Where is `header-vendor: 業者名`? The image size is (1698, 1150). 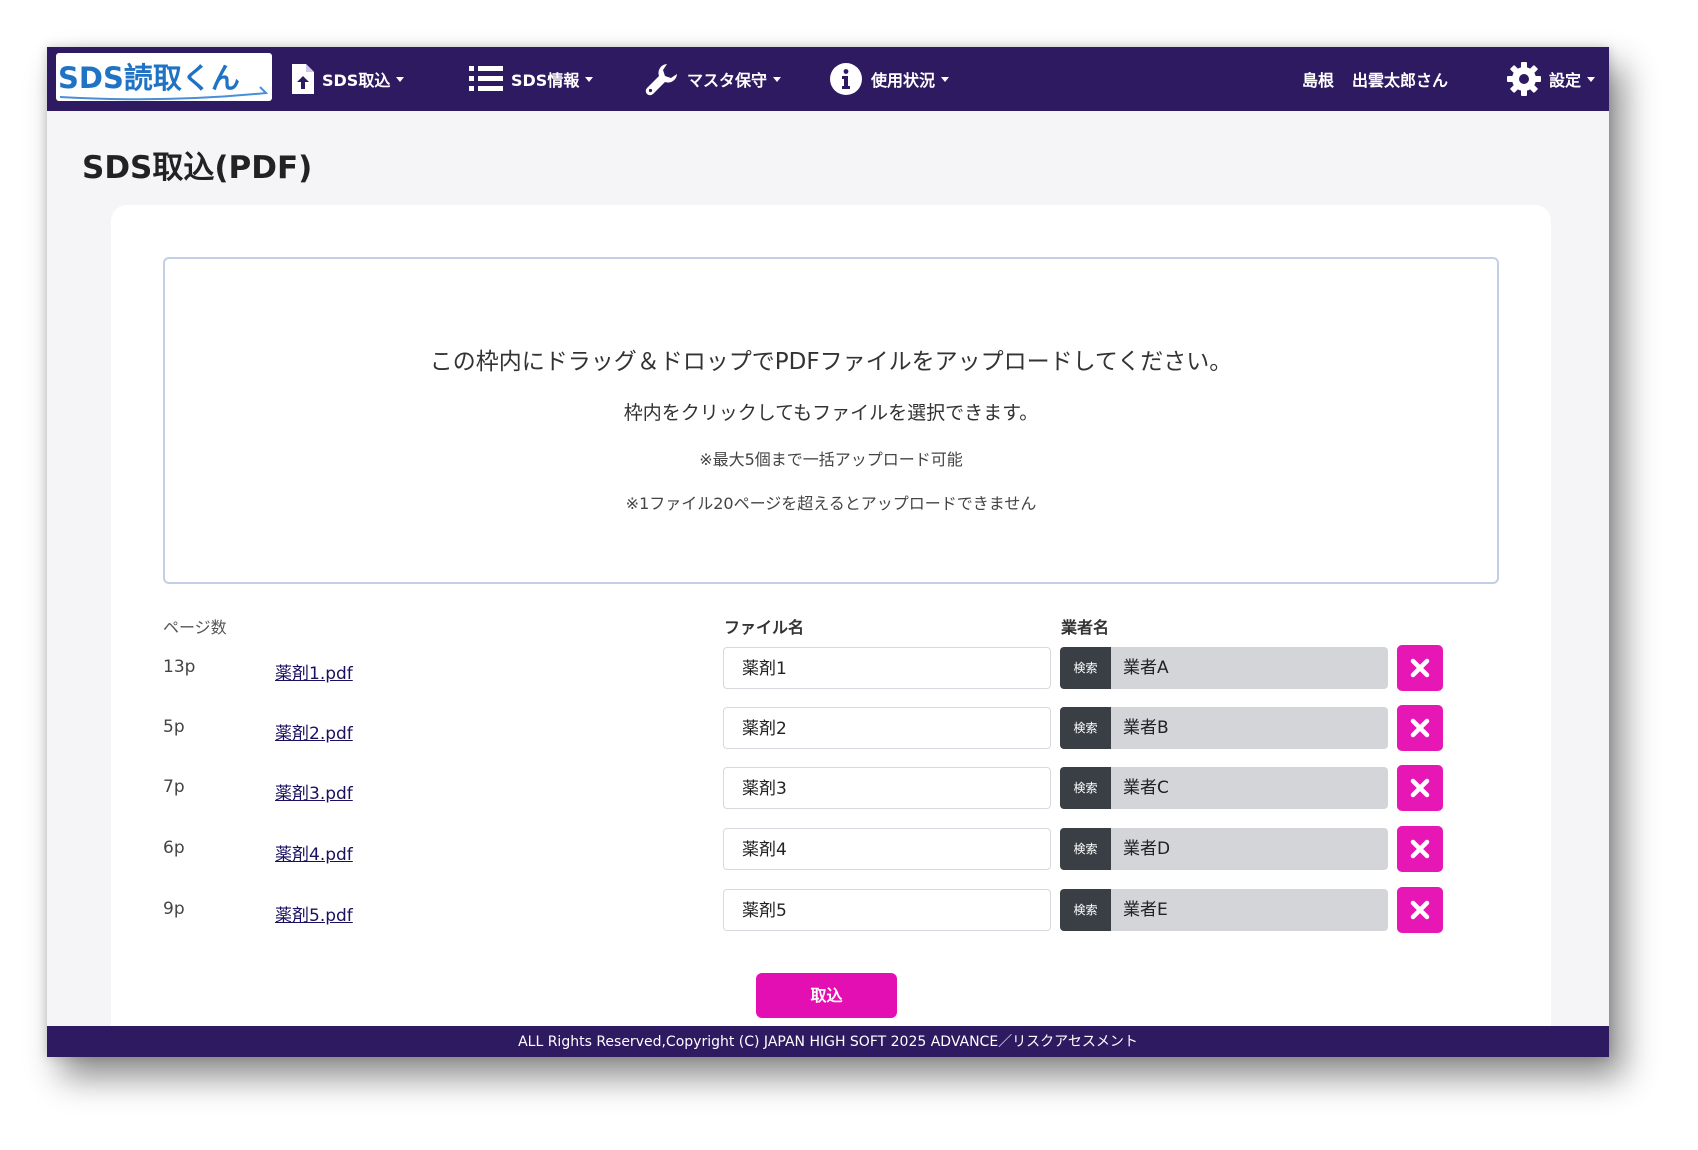 header-vendor: 業者名 is located at coordinates (1085, 627).